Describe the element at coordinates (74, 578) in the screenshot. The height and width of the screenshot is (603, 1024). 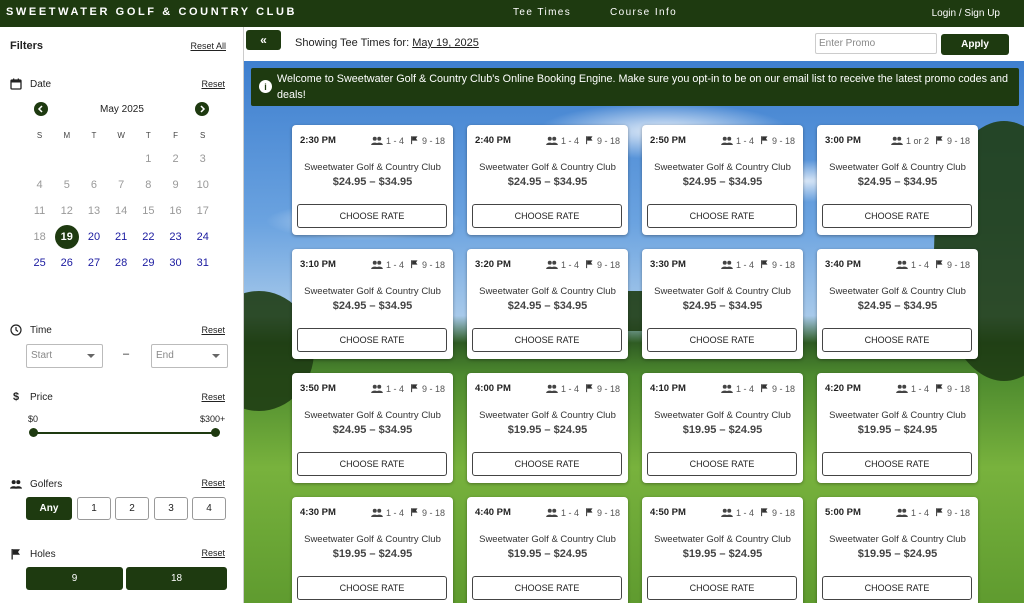
I see `holes-9-button: 9` at that location.